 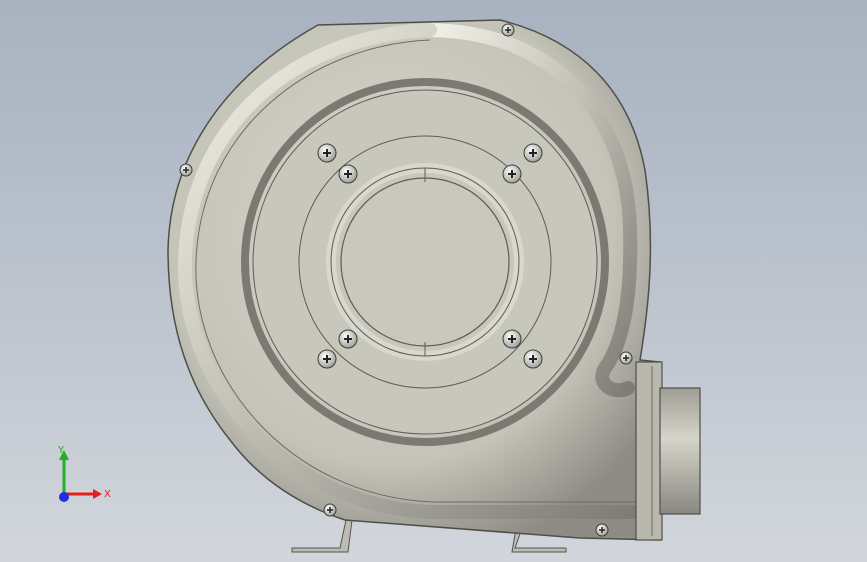 I want to click on reference-triad: Y X, so click(x=80, y=476).